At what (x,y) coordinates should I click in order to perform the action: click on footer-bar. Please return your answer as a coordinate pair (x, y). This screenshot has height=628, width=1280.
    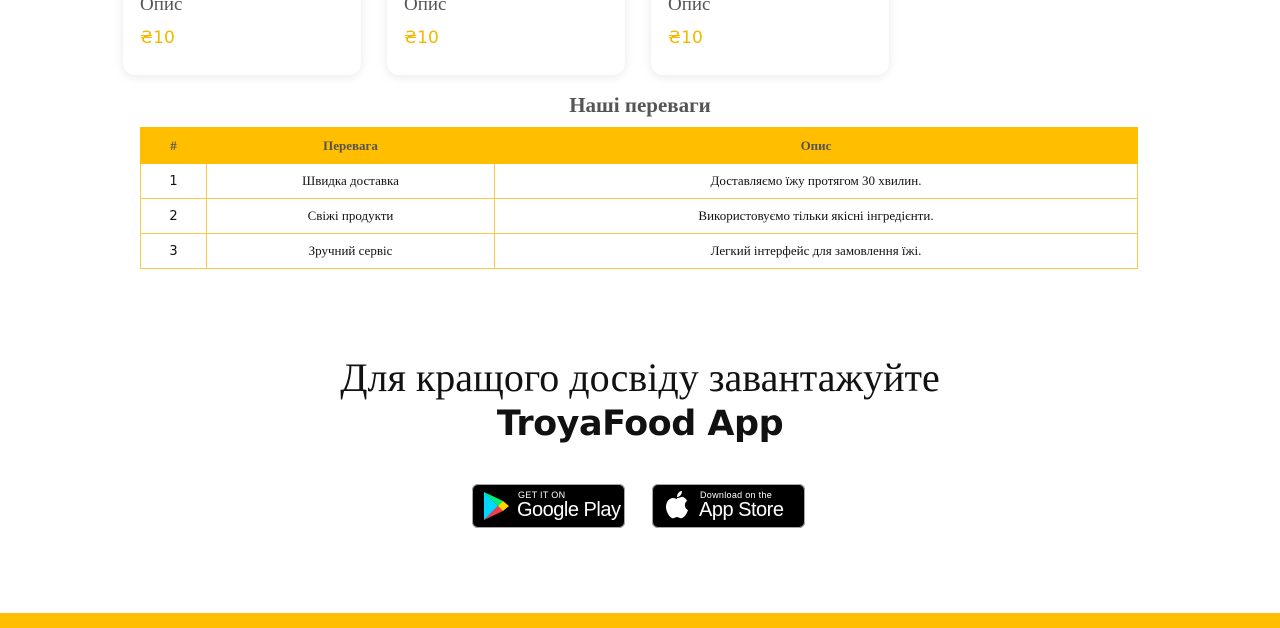
    Looking at the image, I should click on (640, 620).